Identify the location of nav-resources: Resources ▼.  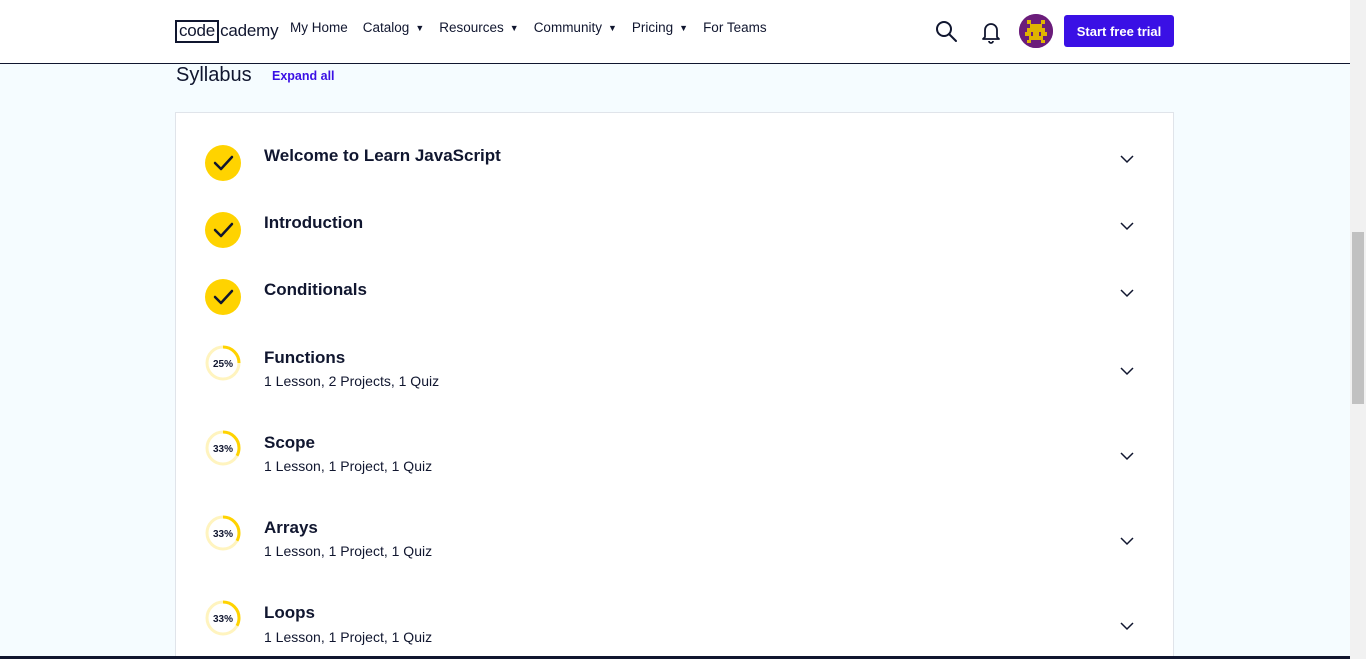
(478, 27).